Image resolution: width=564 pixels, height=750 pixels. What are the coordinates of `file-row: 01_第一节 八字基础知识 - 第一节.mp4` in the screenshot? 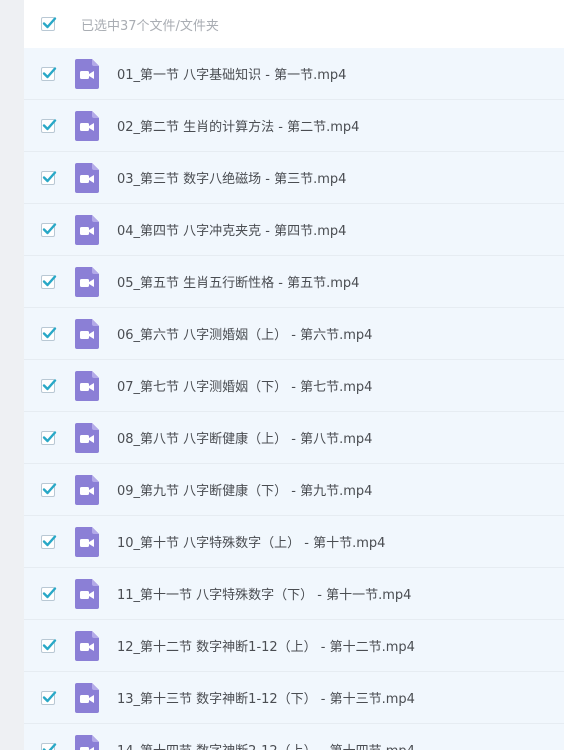 It's located at (294, 74).